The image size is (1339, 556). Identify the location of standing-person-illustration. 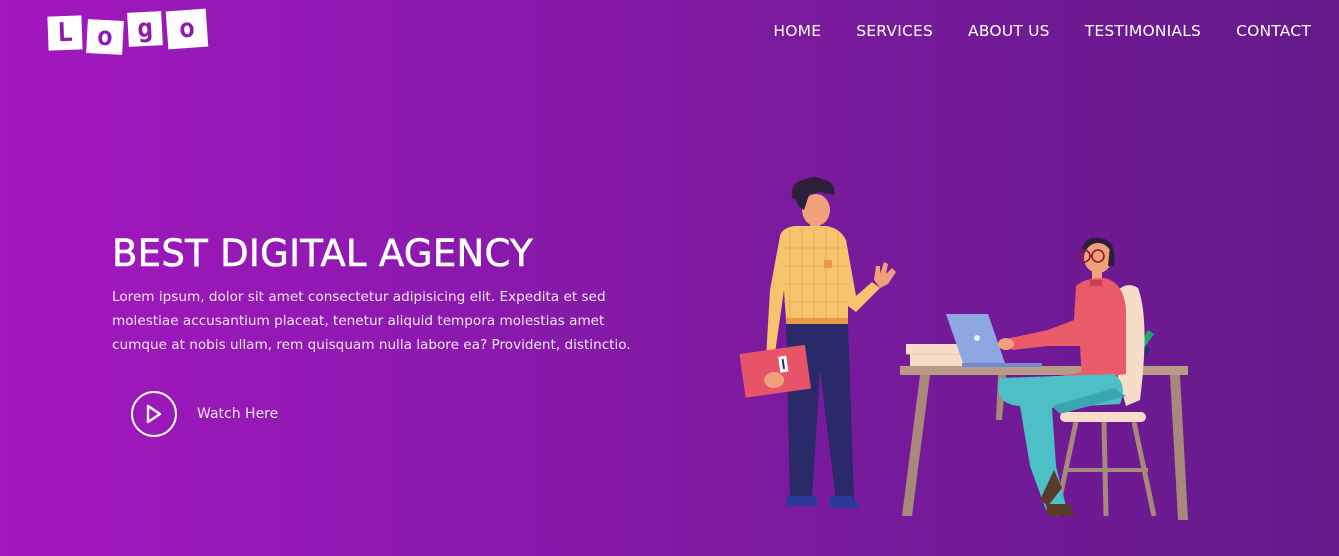
(817, 342).